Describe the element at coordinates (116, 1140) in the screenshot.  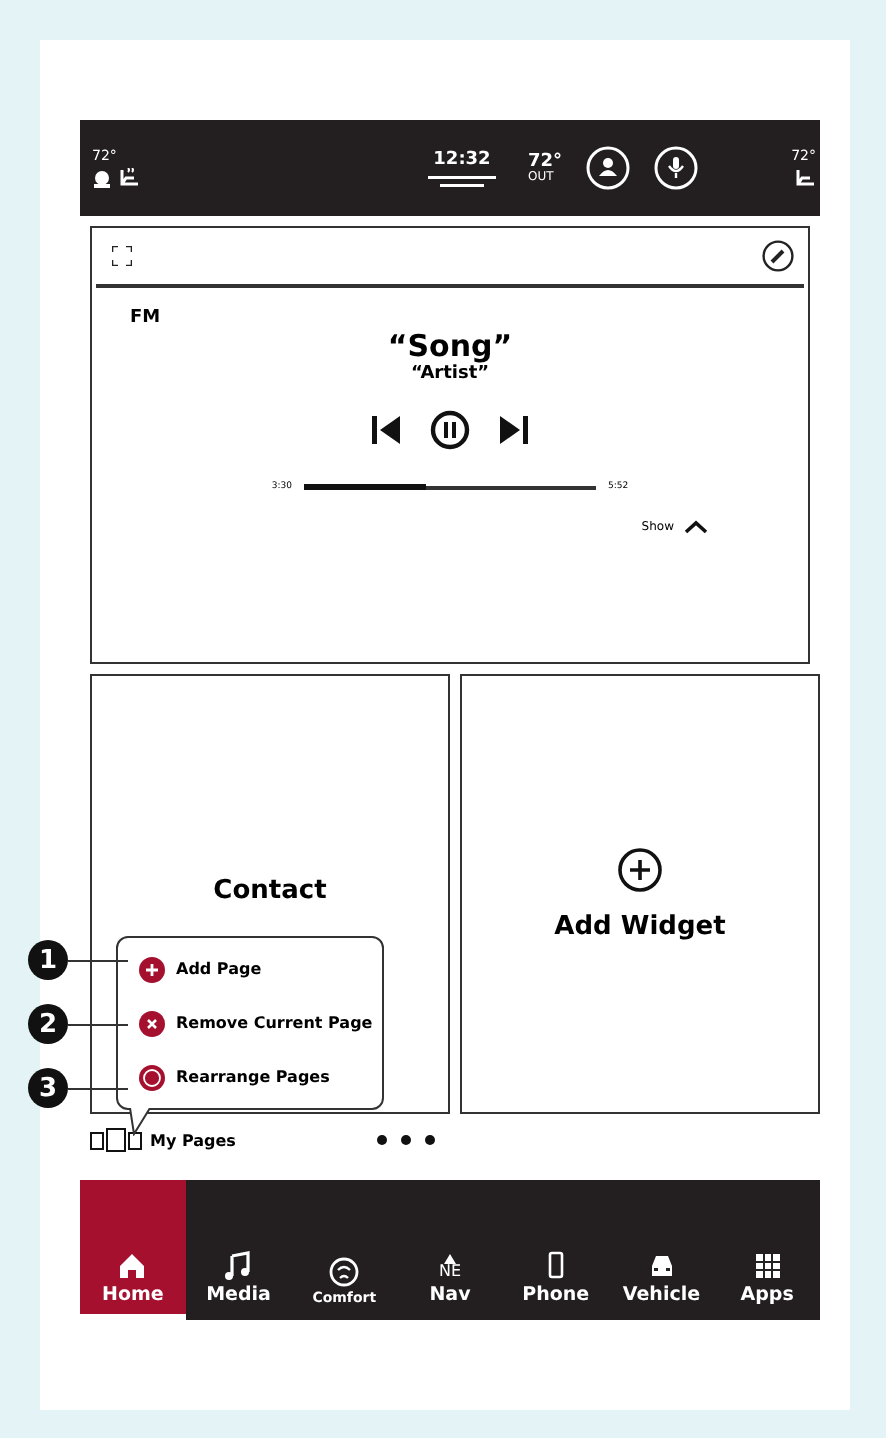
I see `pages-icon` at that location.